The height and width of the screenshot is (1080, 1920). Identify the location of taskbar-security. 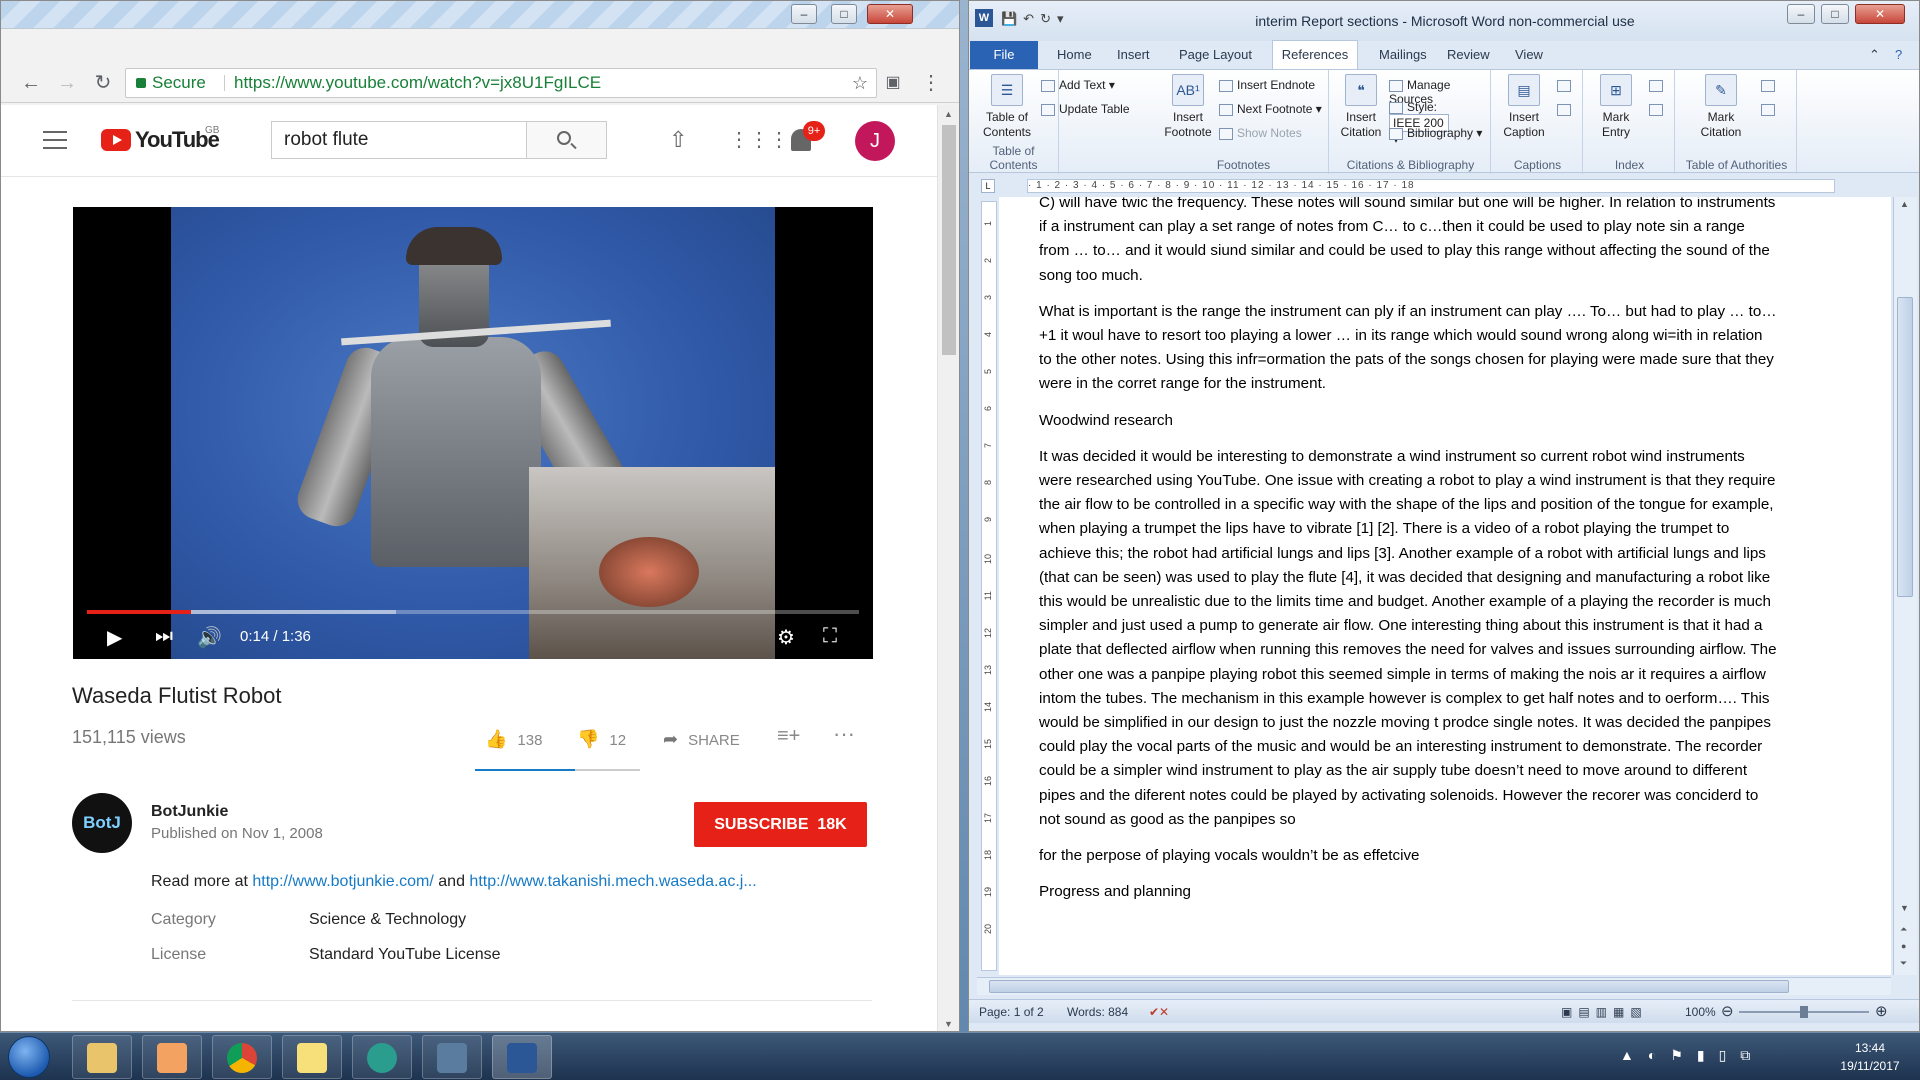
(382, 1057).